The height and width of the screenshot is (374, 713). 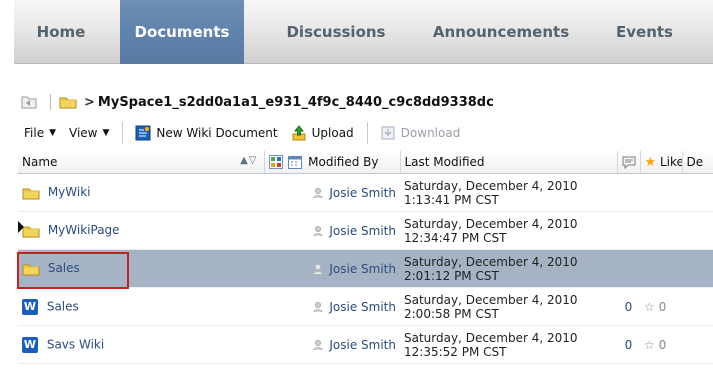 What do you see at coordinates (650, 162) in the screenshot?
I see `star-icon: ★` at bounding box center [650, 162].